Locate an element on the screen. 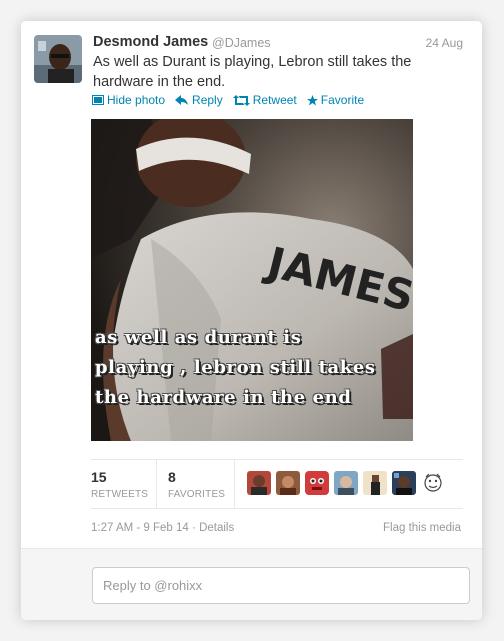 Image resolution: width=504 pixels, height=641 pixels. favorite-button: Favorite is located at coordinates (335, 100).